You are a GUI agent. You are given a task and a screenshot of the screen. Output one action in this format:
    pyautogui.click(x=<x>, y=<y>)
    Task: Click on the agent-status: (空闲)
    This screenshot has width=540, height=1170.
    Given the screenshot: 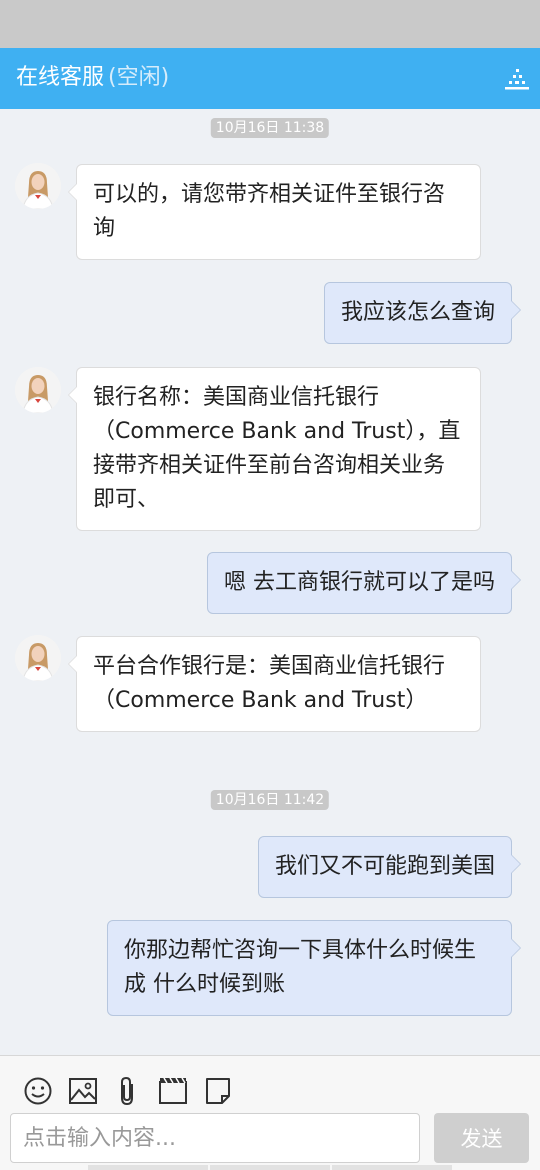 What is the action you would take?
    pyautogui.click(x=139, y=77)
    